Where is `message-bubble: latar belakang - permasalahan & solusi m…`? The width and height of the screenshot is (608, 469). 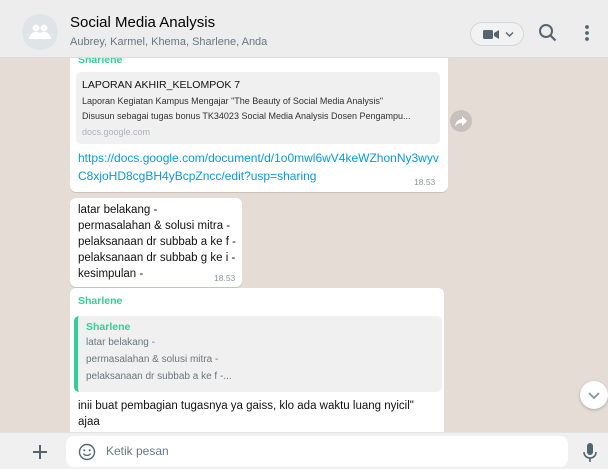
message-bubble: latar belakang - permasalahan & solusi m… is located at coordinates (156, 242).